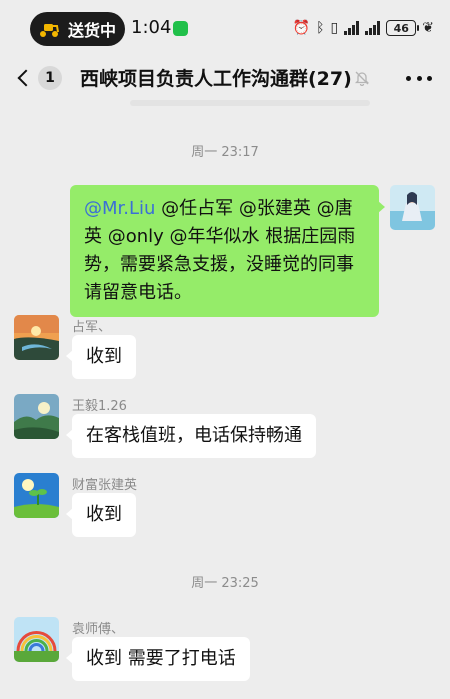 This screenshot has width=450, height=699. Describe the element at coordinates (301, 28) in the screenshot. I see `alarm-icon: ⏰` at that location.